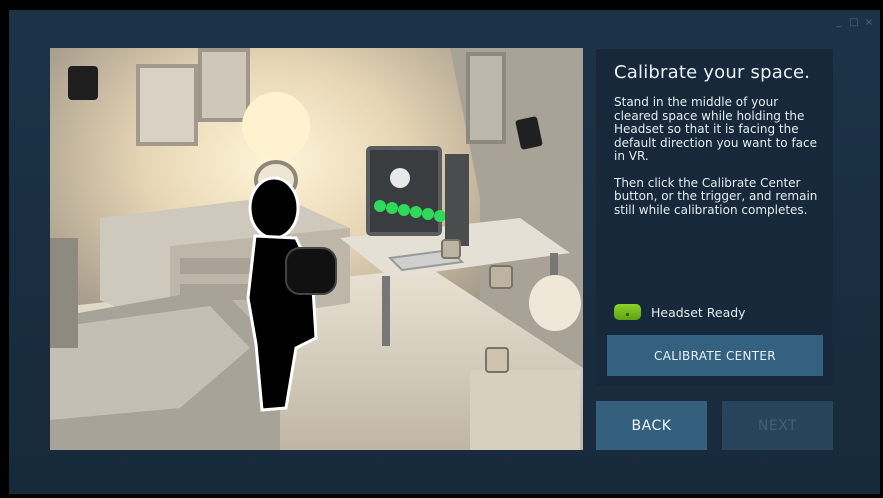 The image size is (883, 498). I want to click on next-button: NEXT, so click(777, 425).